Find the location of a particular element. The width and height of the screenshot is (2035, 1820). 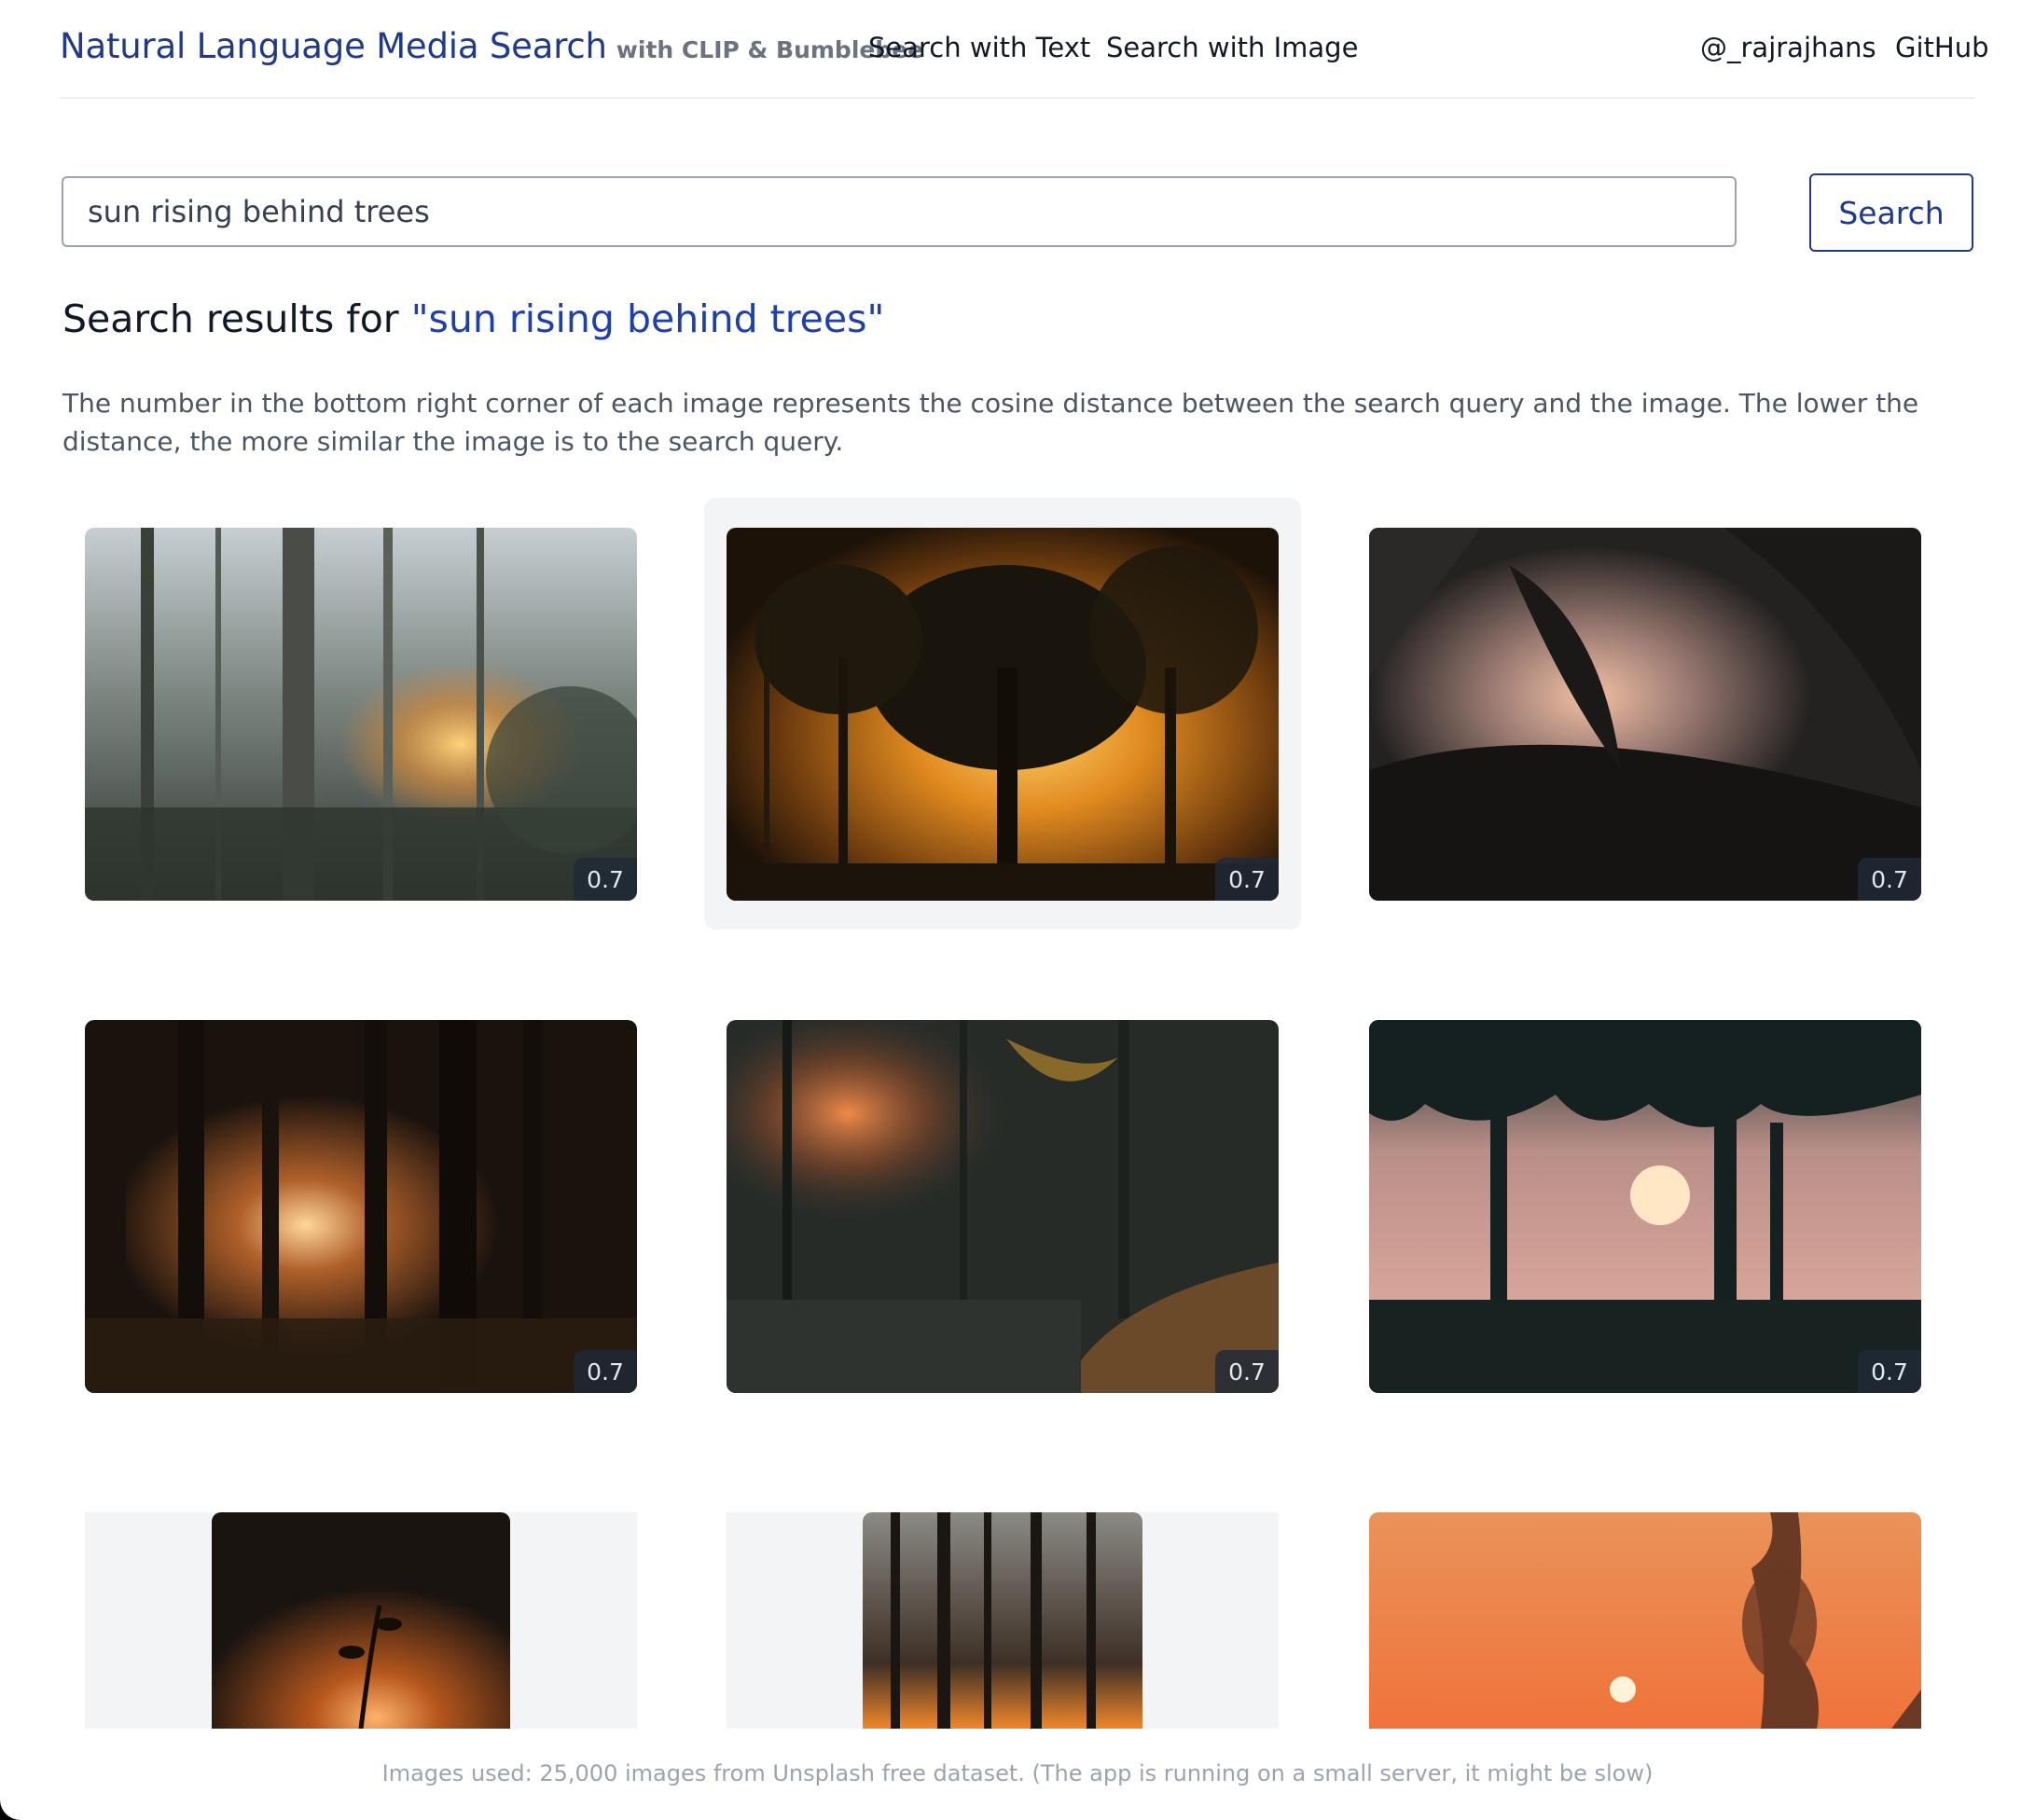

nav-github-link: GitHub is located at coordinates (1942, 47).